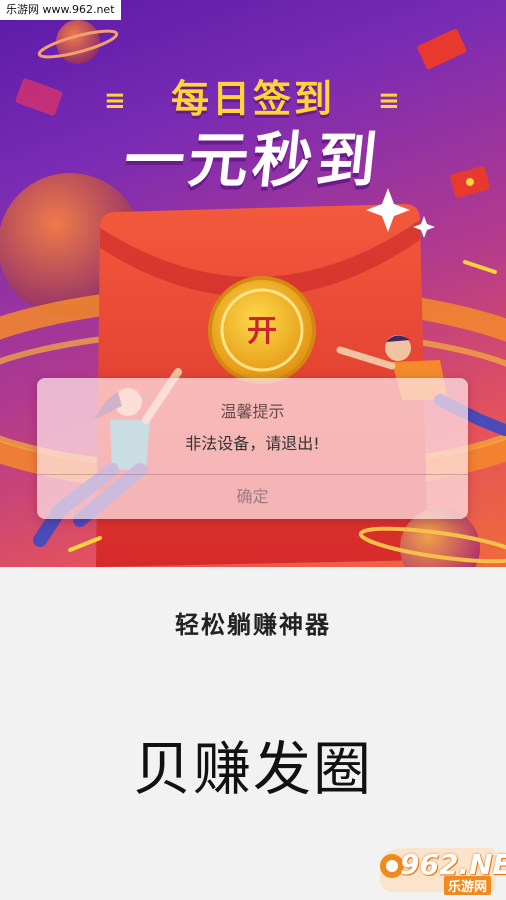 The image size is (506, 900). I want to click on alert-dialog: 温馨提示 非法设备，请退出! 确定, so click(252, 448).